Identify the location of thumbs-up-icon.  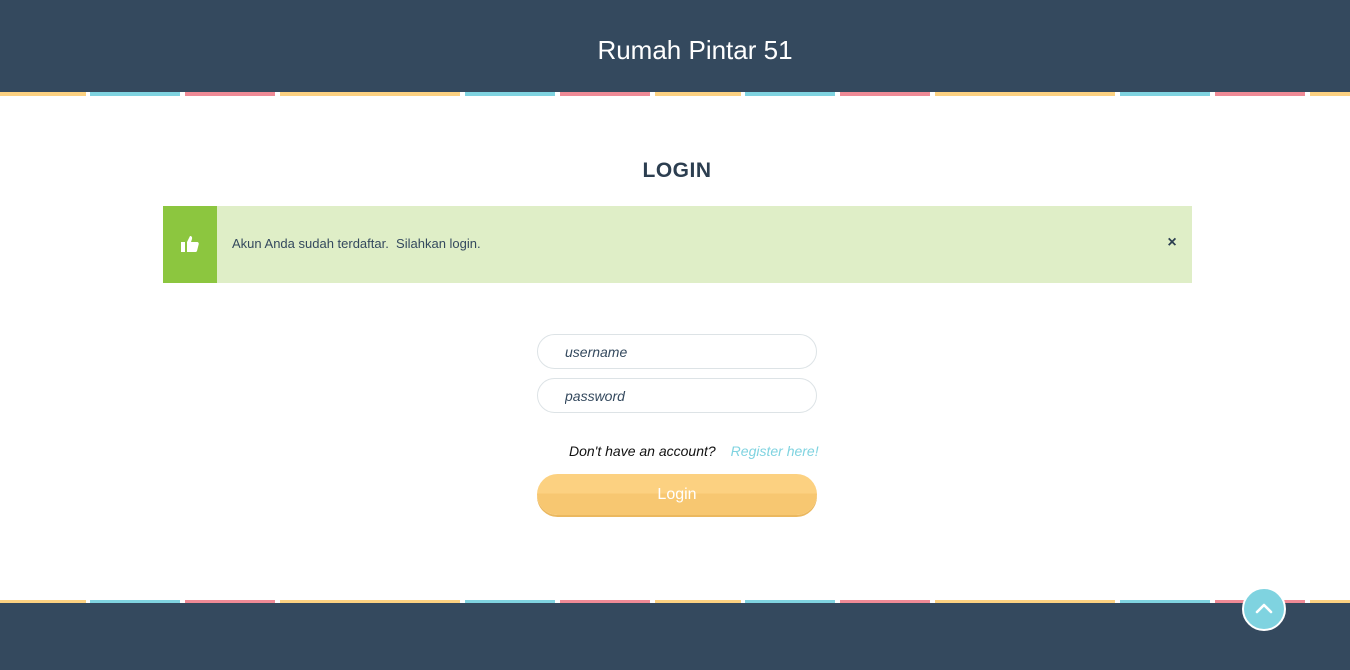
(190, 244).